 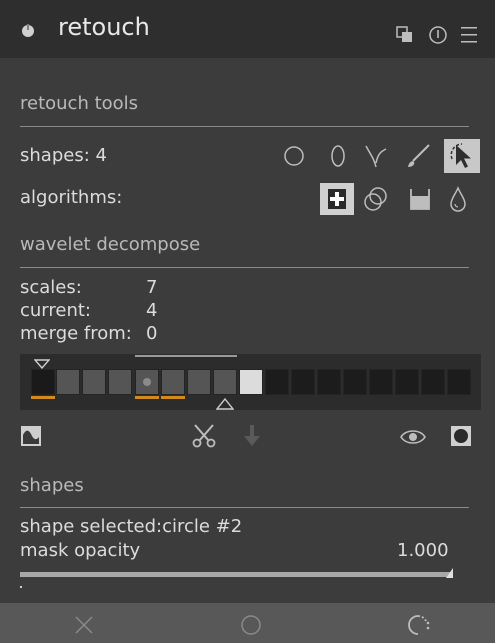 I want to click on on-icon, so click(x=251, y=625).